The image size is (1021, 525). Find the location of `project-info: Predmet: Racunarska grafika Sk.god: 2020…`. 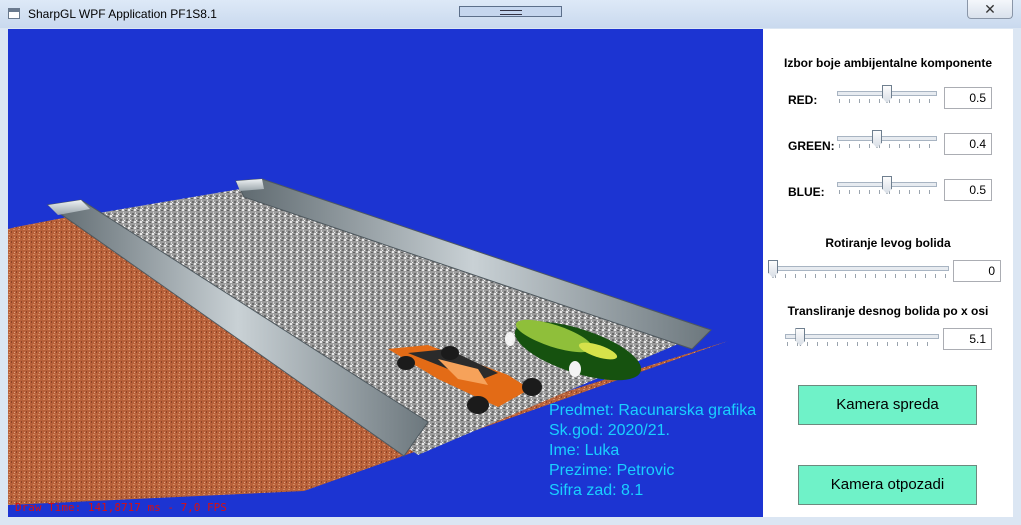

project-info: Predmet: Racunarska grafika Sk.god: 2020… is located at coordinates (652, 451).